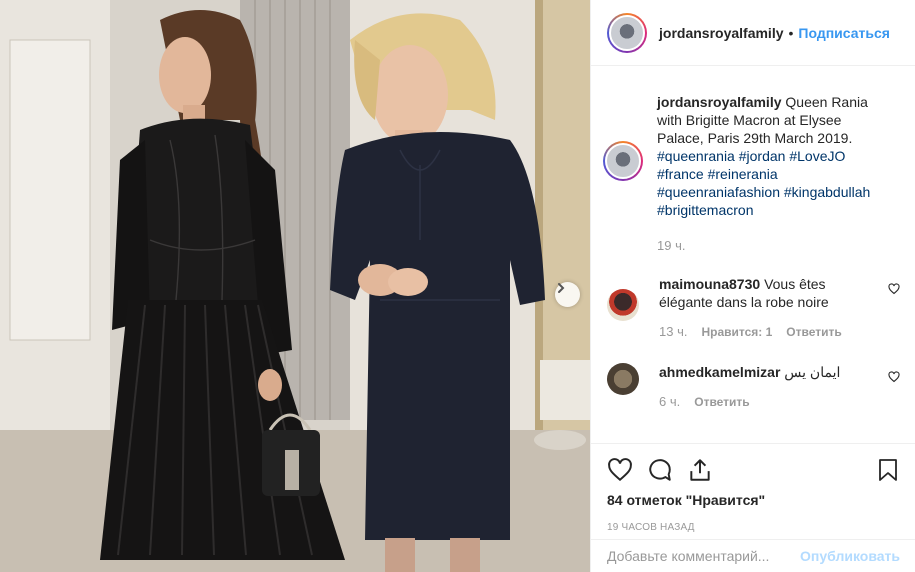 The width and height of the screenshot is (915, 572). Describe the element at coordinates (850, 556) in the screenshot. I see `publish-button: Опубликовать` at that location.